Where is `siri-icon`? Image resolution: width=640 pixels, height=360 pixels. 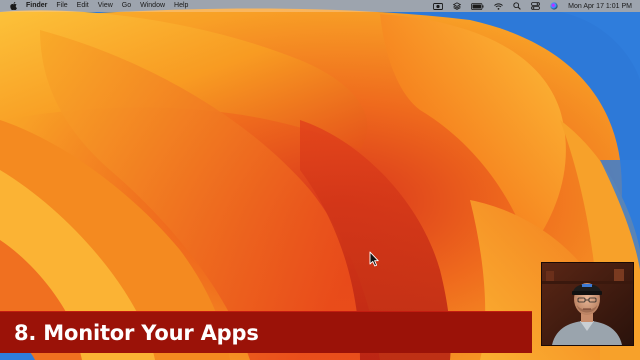
siri-icon is located at coordinates (554, 6).